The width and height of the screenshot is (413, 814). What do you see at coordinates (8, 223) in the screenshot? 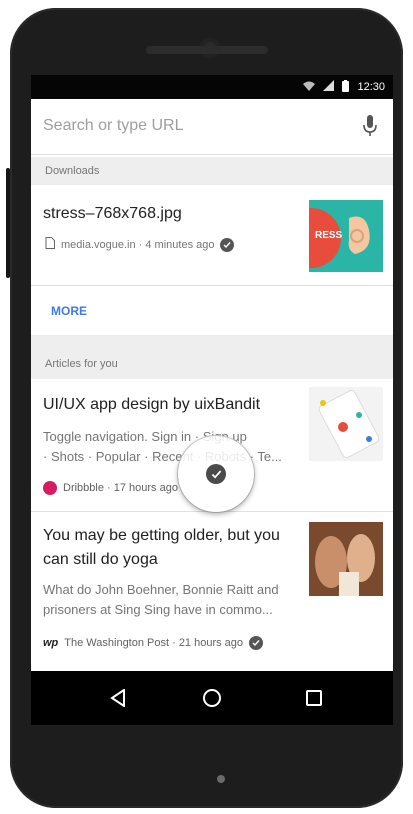
I see `volume-button` at bounding box center [8, 223].